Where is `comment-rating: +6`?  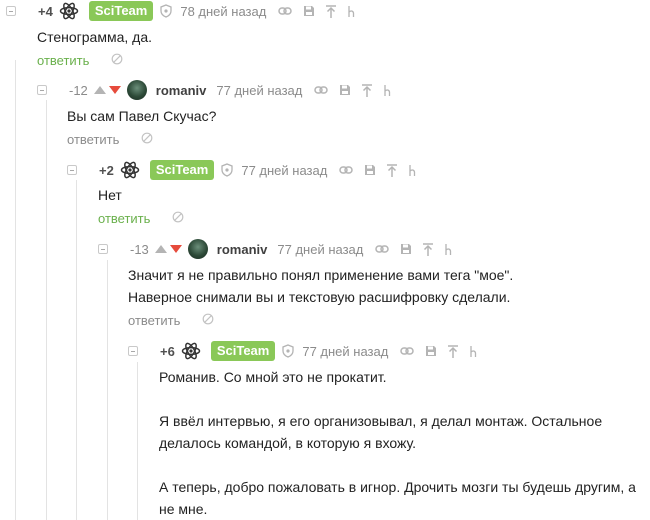 comment-rating: +6 is located at coordinates (167, 351).